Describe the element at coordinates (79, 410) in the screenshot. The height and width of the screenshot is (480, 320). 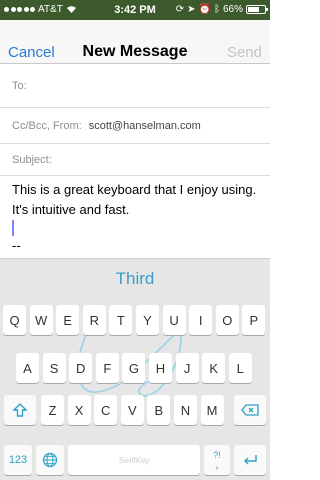
I see `key-x: X` at that location.